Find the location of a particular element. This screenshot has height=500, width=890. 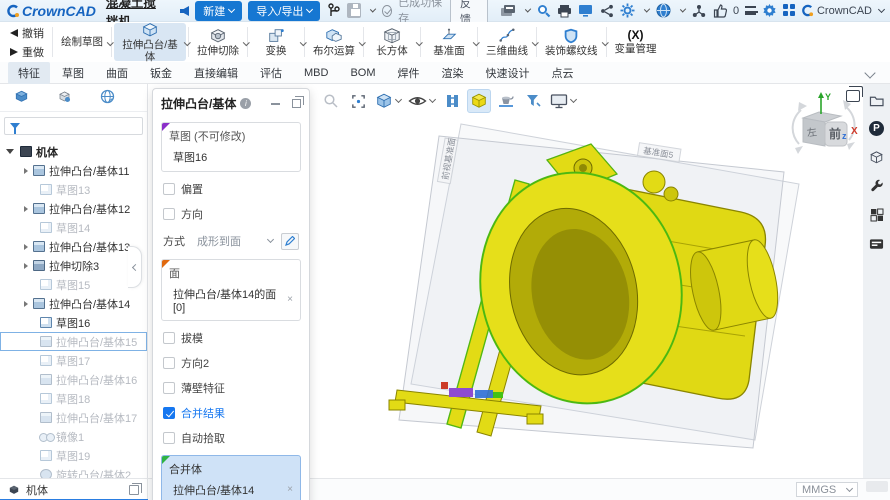

info-icon is located at coordinates (246, 103).